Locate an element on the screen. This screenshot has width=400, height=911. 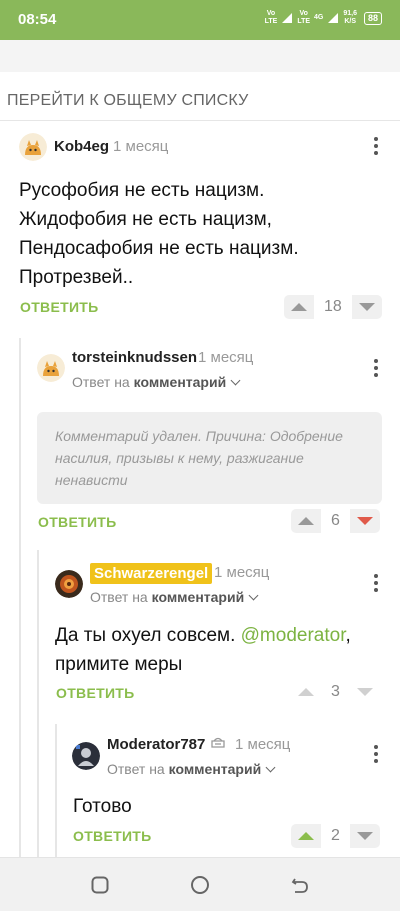
volte-1-indicator: Vo LTE is located at coordinates (271, 17).